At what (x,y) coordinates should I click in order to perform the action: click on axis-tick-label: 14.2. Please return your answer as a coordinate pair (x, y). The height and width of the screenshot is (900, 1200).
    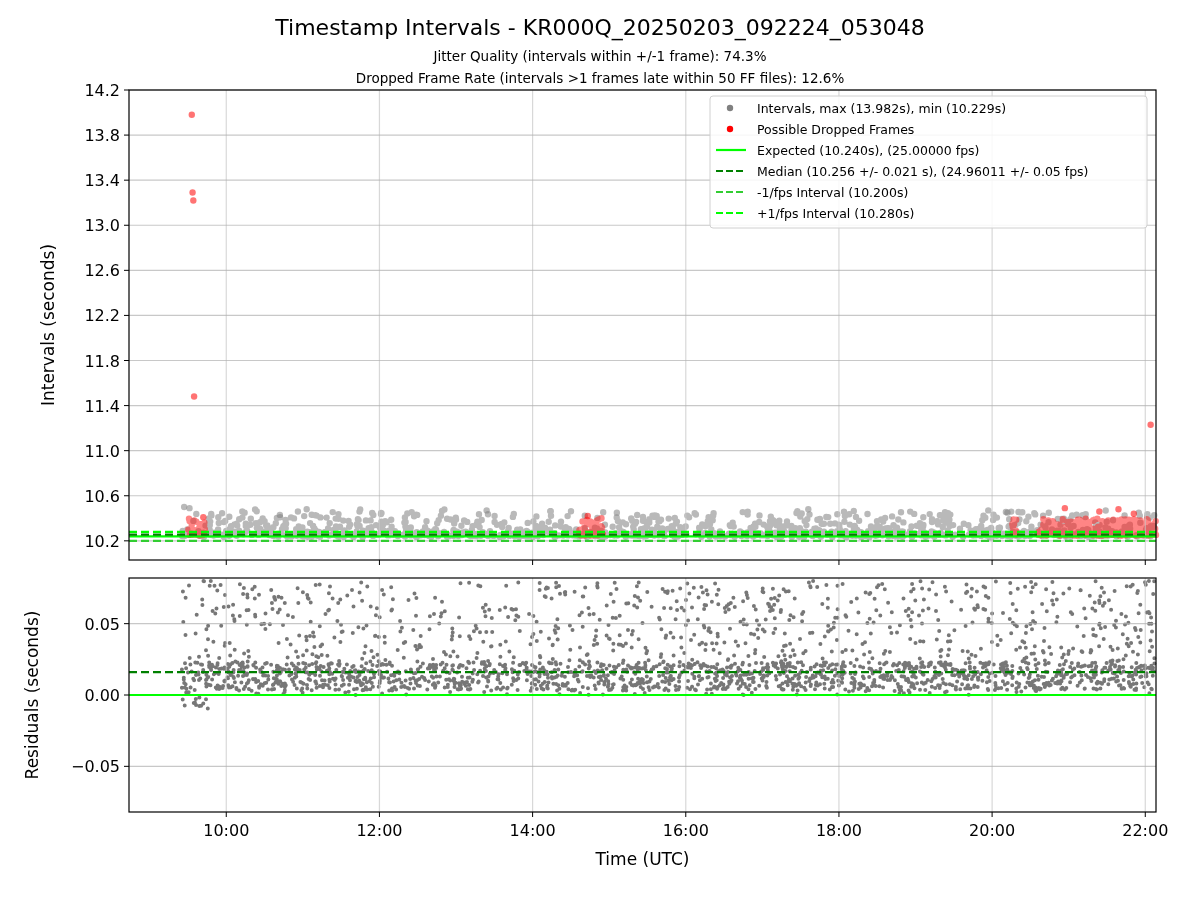
    Looking at the image, I should click on (102, 90).